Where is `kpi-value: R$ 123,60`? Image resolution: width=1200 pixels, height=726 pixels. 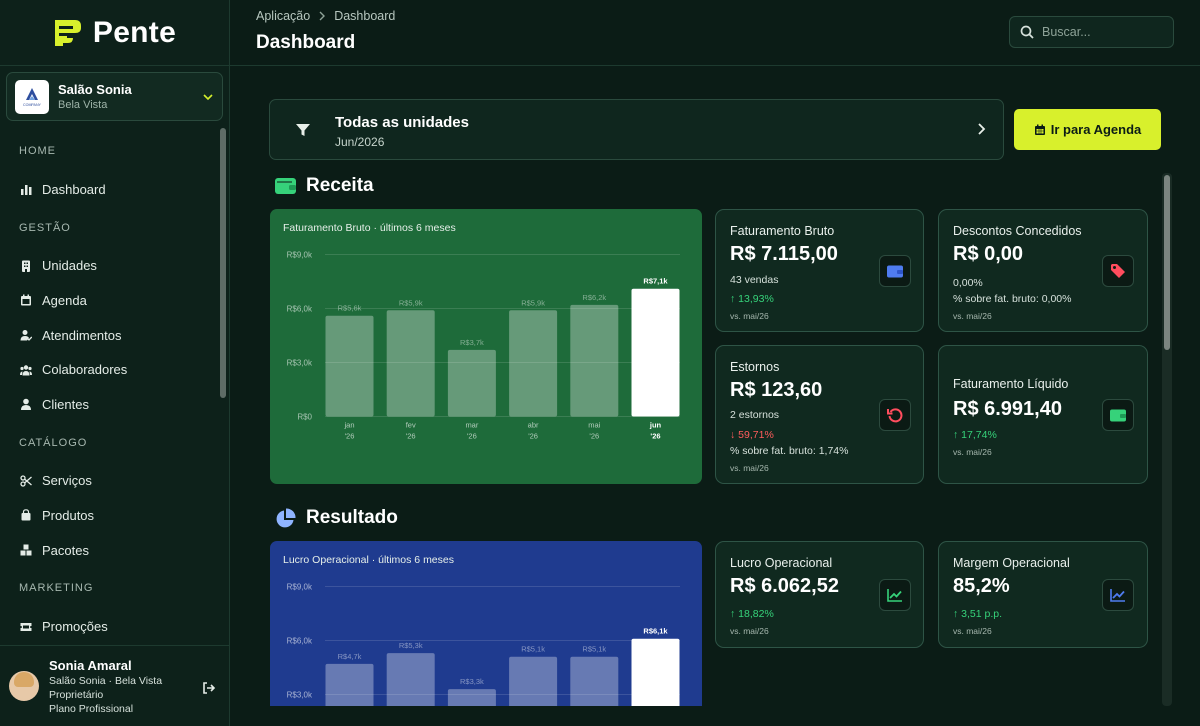
kpi-value: R$ 123,60 is located at coordinates (776, 390).